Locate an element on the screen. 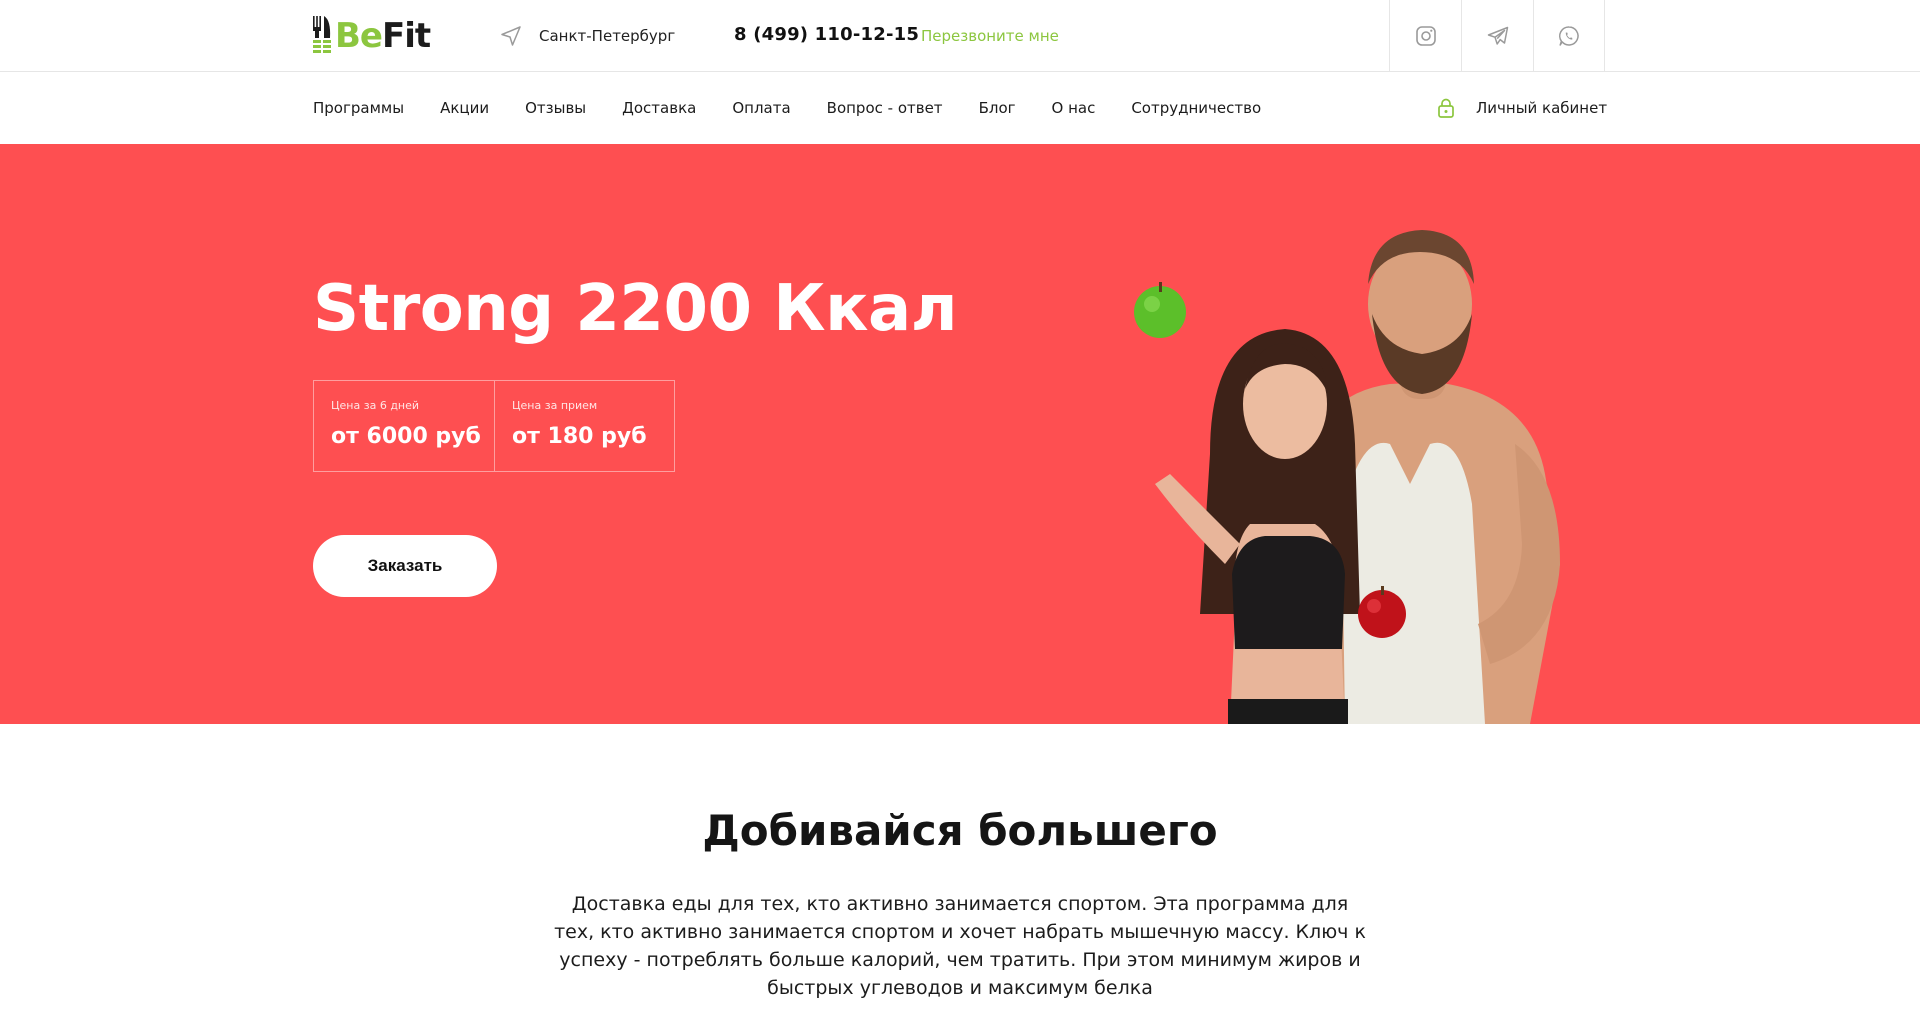  order-button: Заказать is located at coordinates (405, 566).